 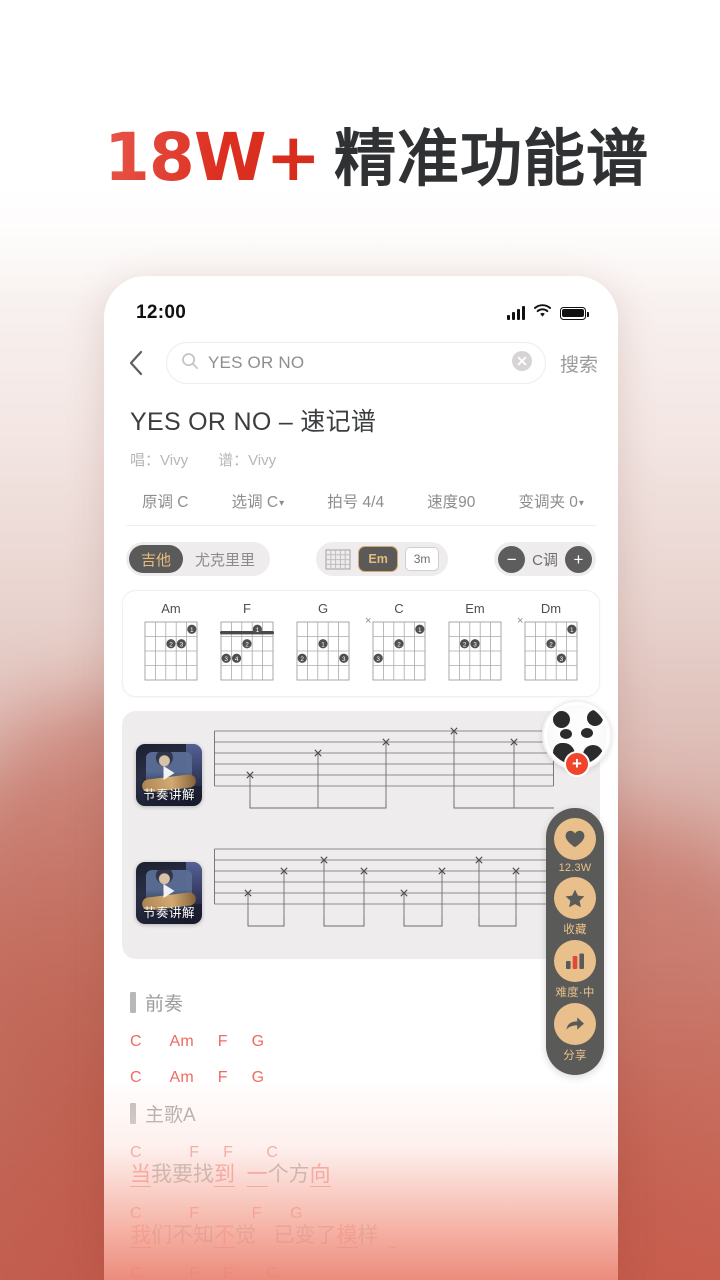 I want to click on rhythm-tab-card: 节奏讲解 节奏讲解, so click(x=361, y=835).